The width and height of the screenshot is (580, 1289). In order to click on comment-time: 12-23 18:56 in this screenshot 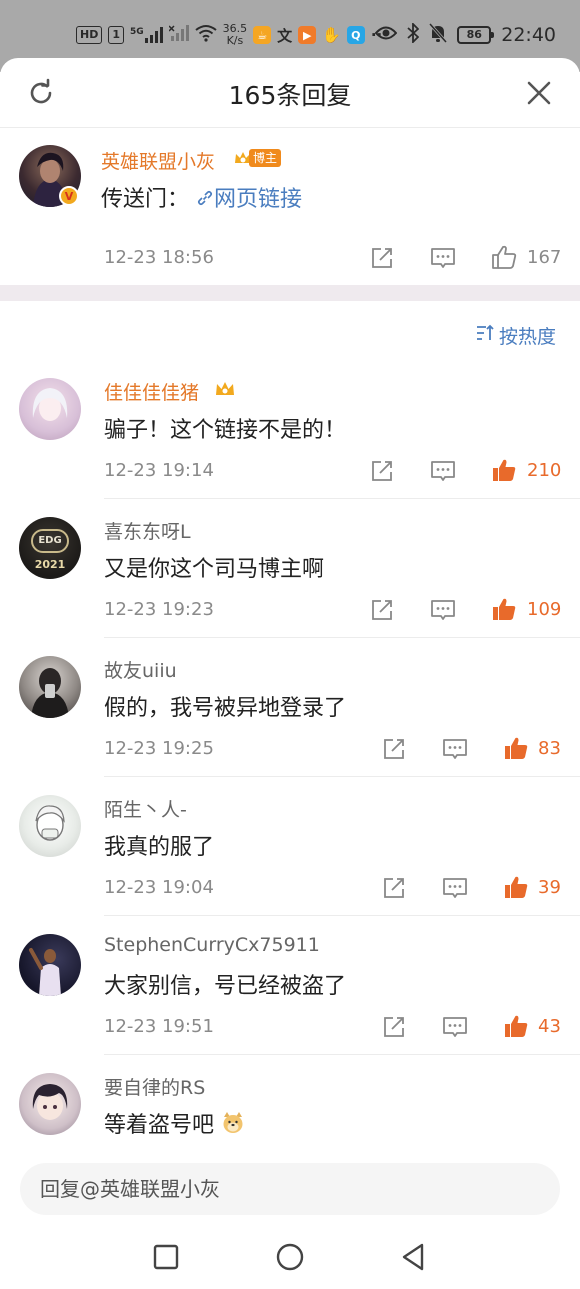, I will do `click(159, 257)`.